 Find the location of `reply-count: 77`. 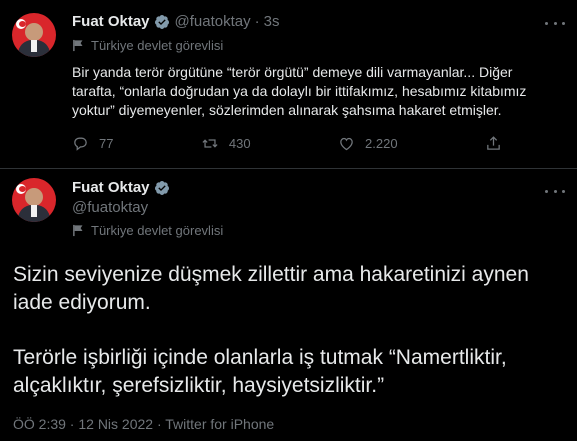

reply-count: 77 is located at coordinates (106, 143).